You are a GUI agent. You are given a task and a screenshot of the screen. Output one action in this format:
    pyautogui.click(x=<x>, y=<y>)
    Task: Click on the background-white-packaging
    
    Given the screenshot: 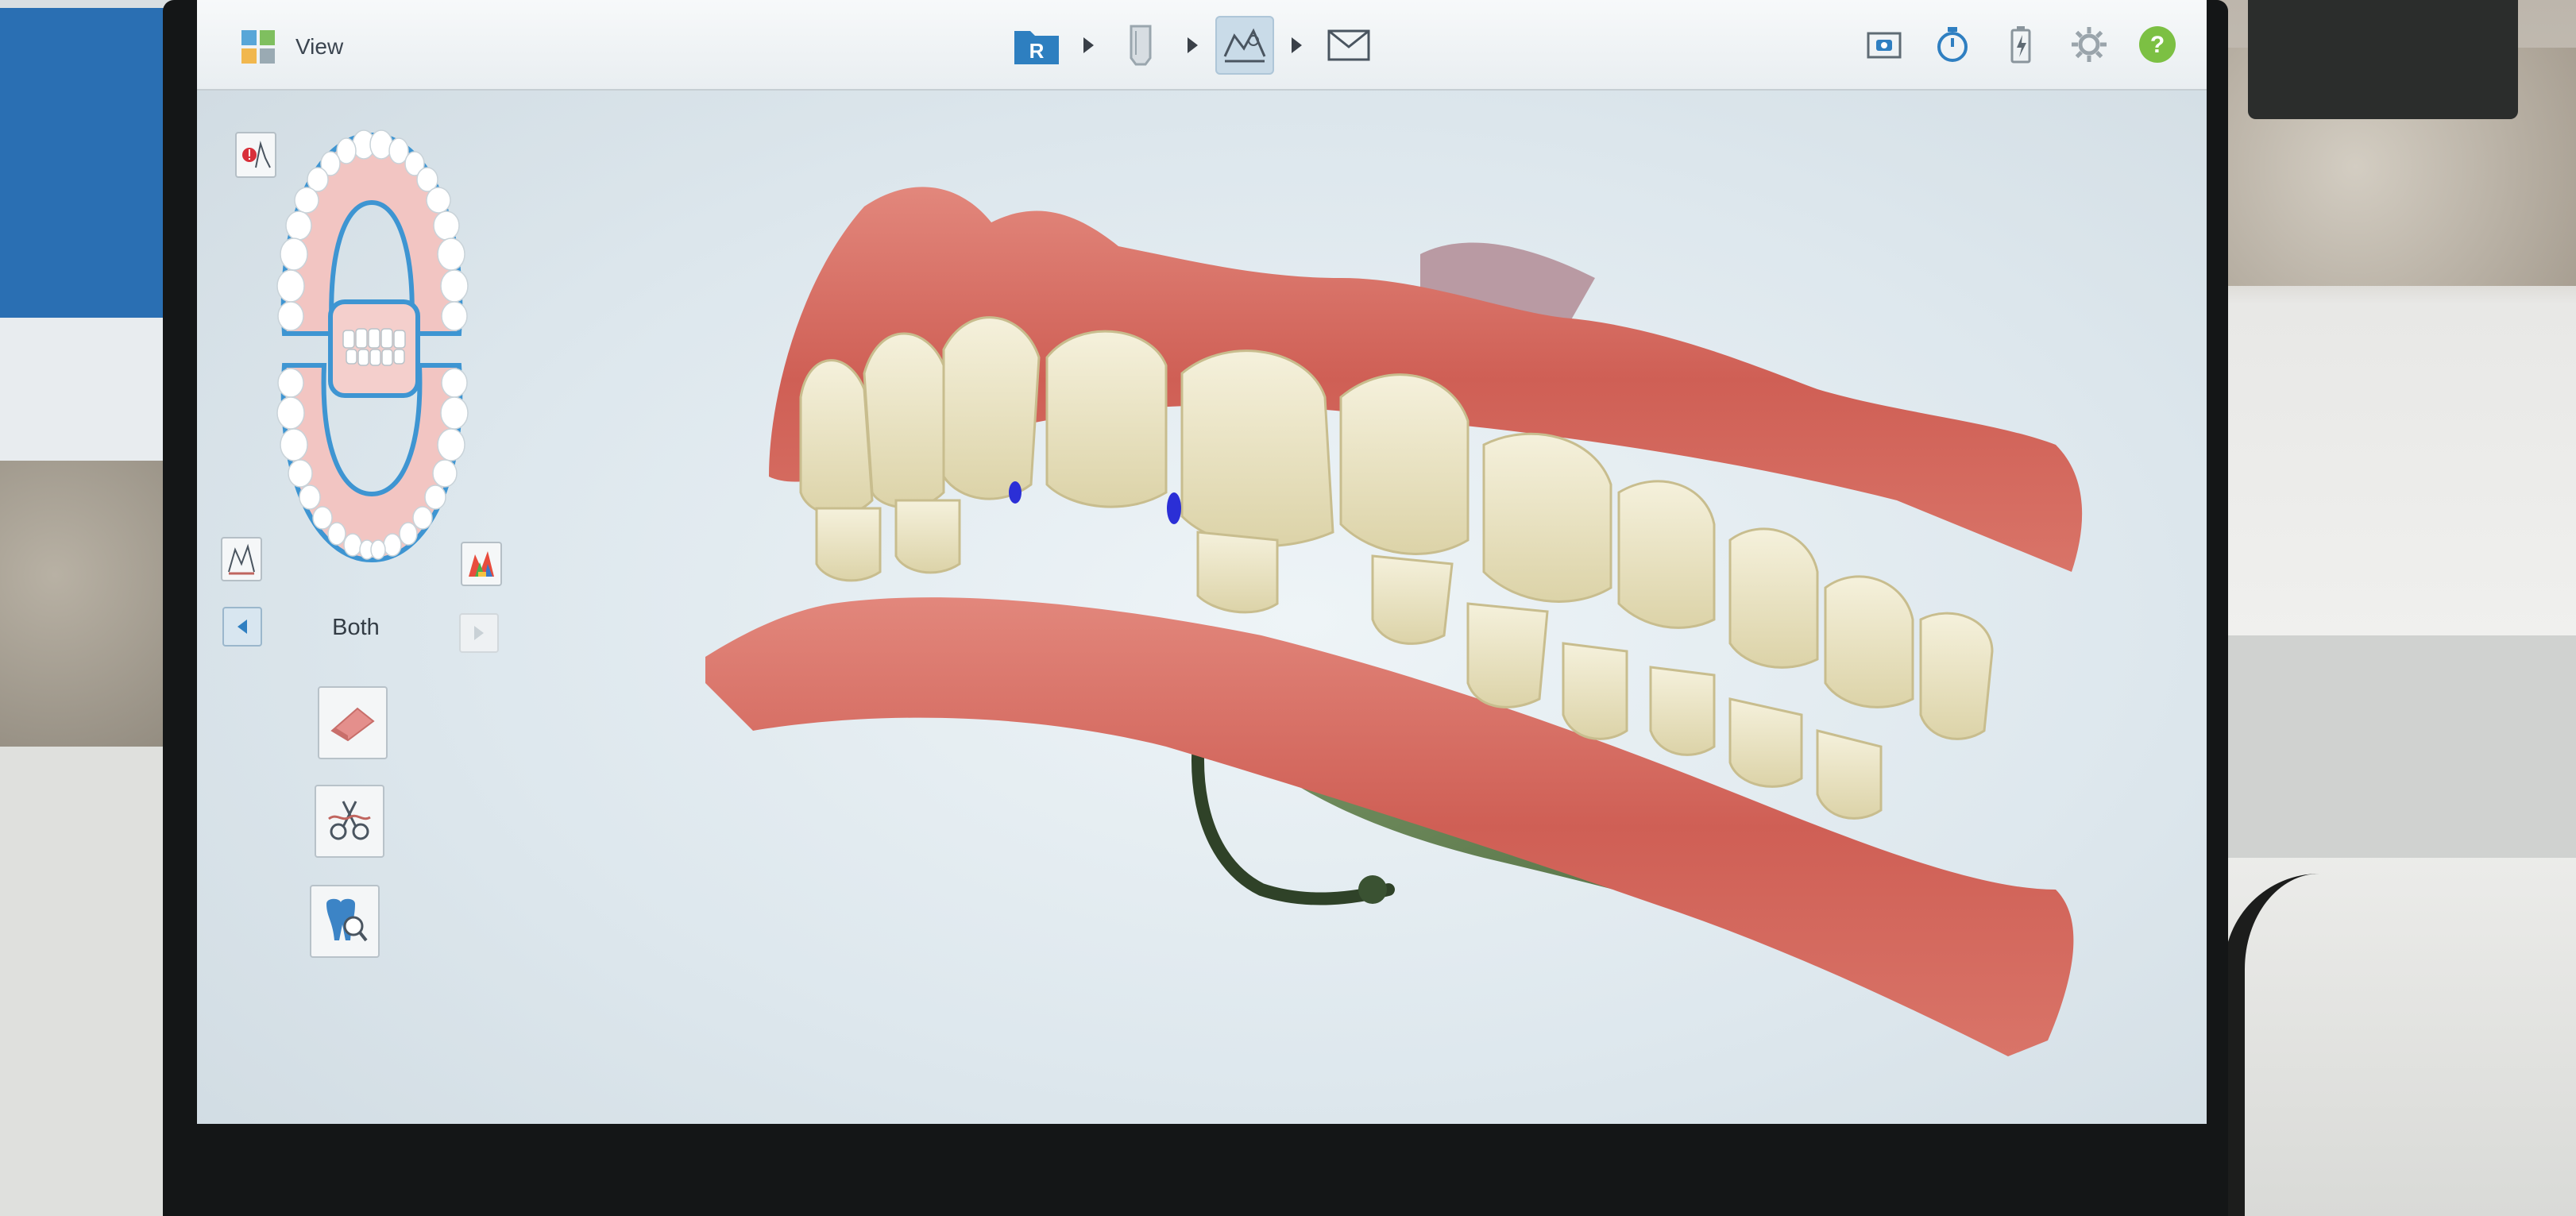 What is the action you would take?
    pyautogui.click(x=93, y=389)
    